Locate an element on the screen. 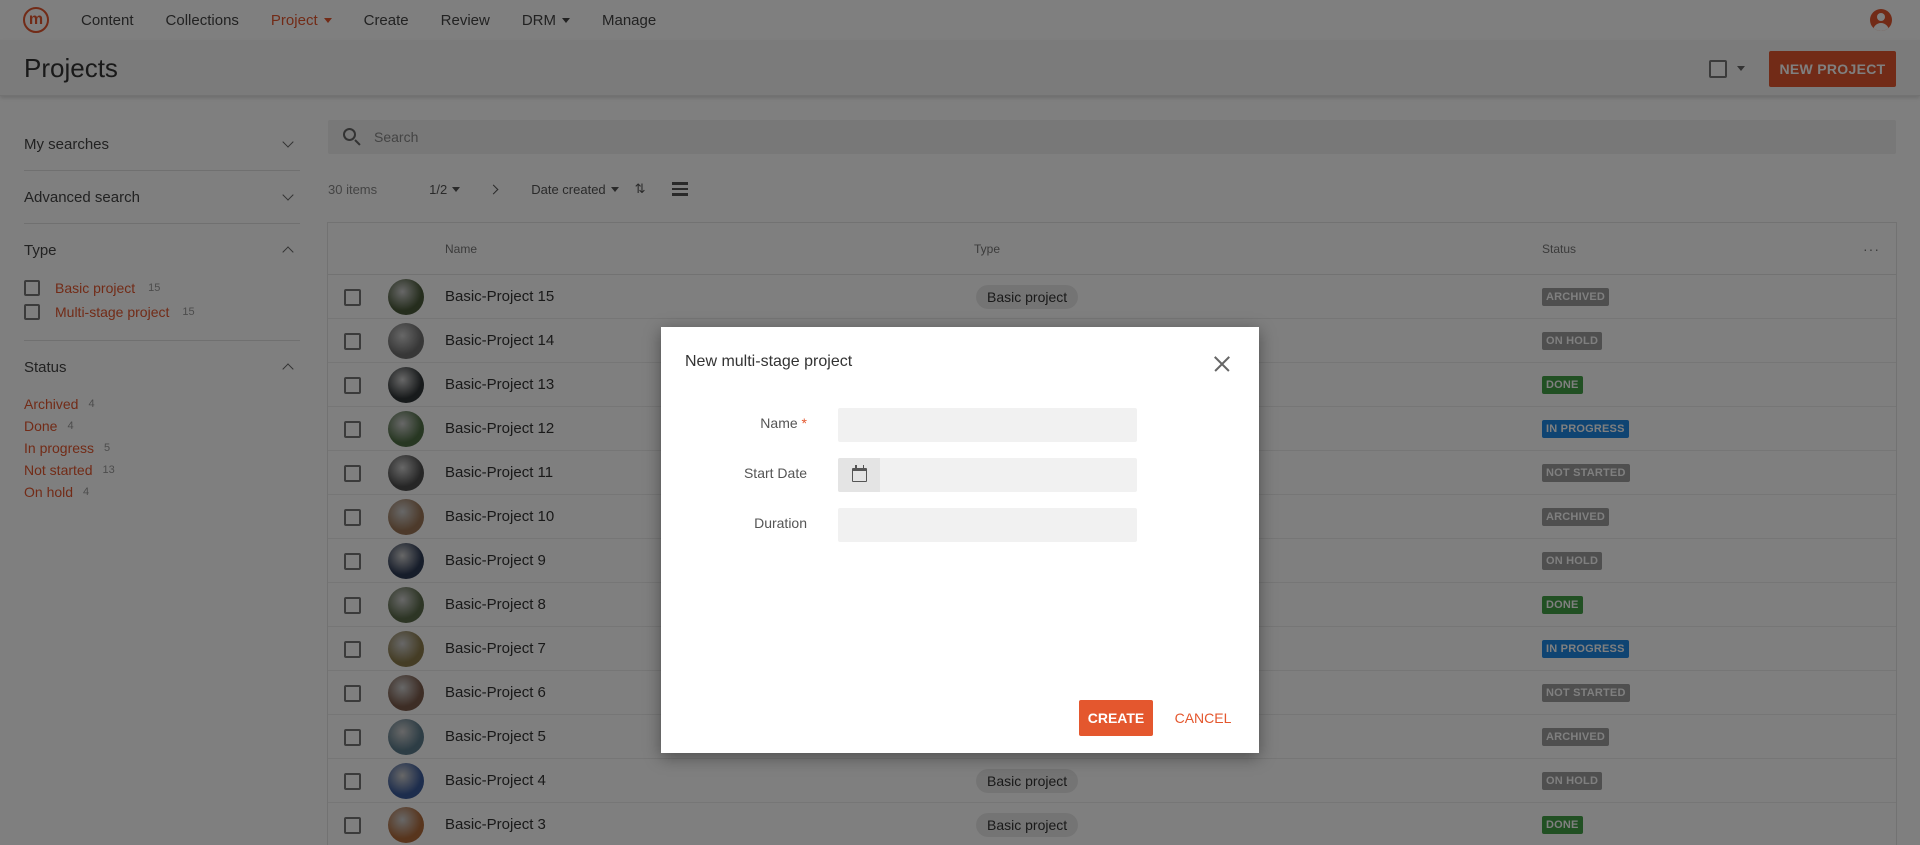 The height and width of the screenshot is (845, 1920). duration-label: Duration is located at coordinates (780, 523).